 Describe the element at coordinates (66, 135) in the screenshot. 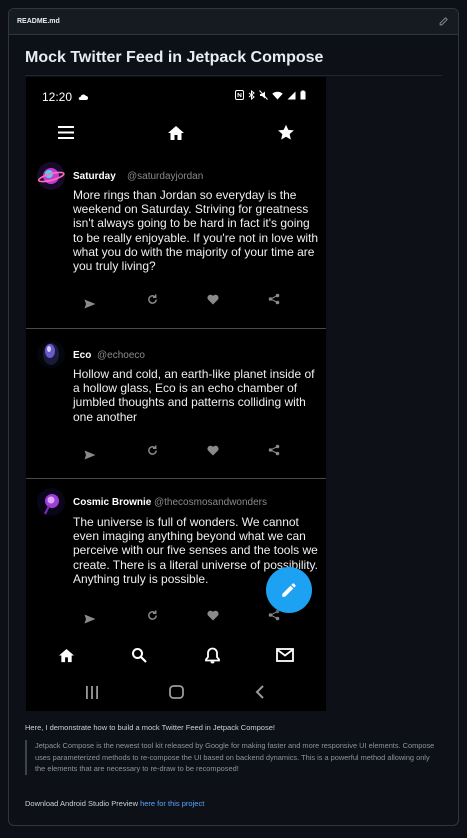

I see `hamburger-menu-icon` at that location.